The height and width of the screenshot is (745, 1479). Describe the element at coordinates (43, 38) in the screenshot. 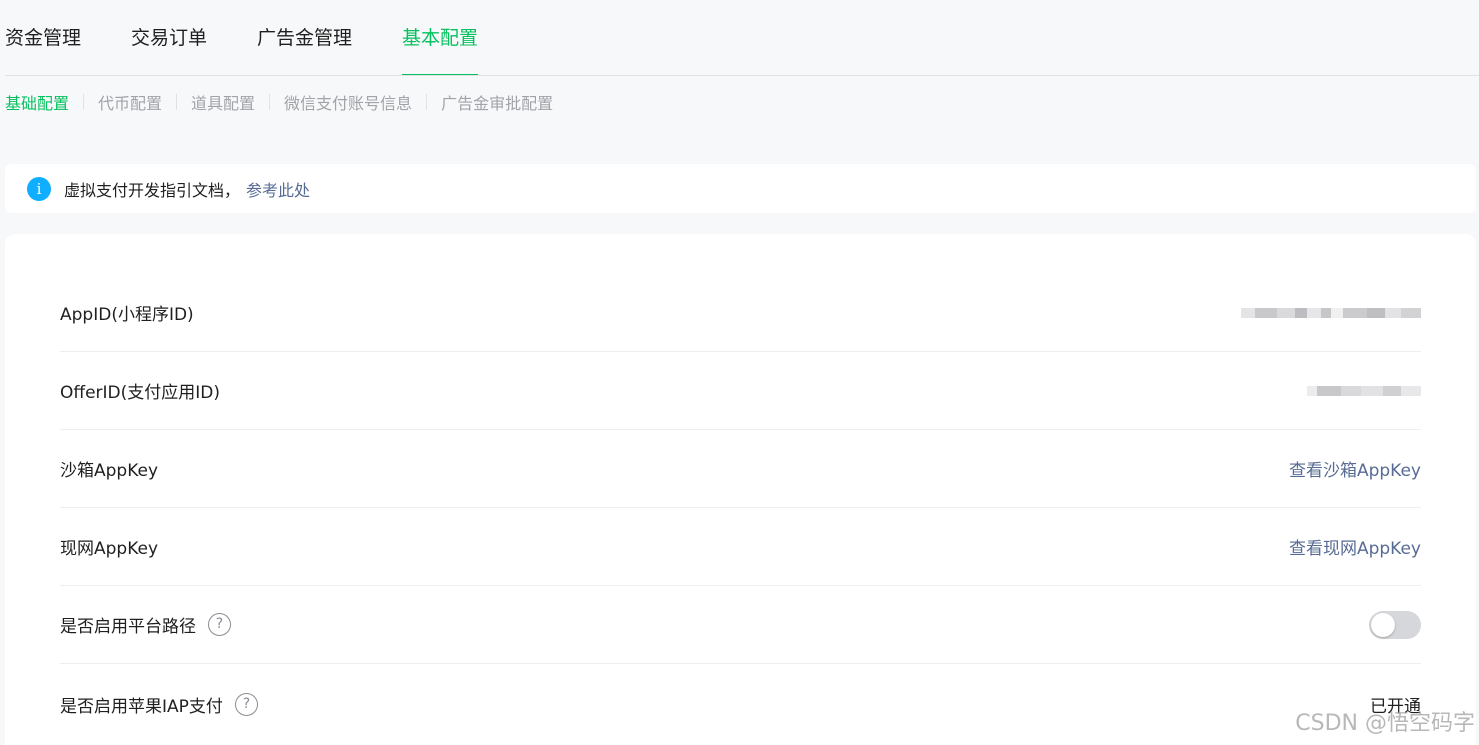

I see `tab-fund-management: 资金管理` at that location.